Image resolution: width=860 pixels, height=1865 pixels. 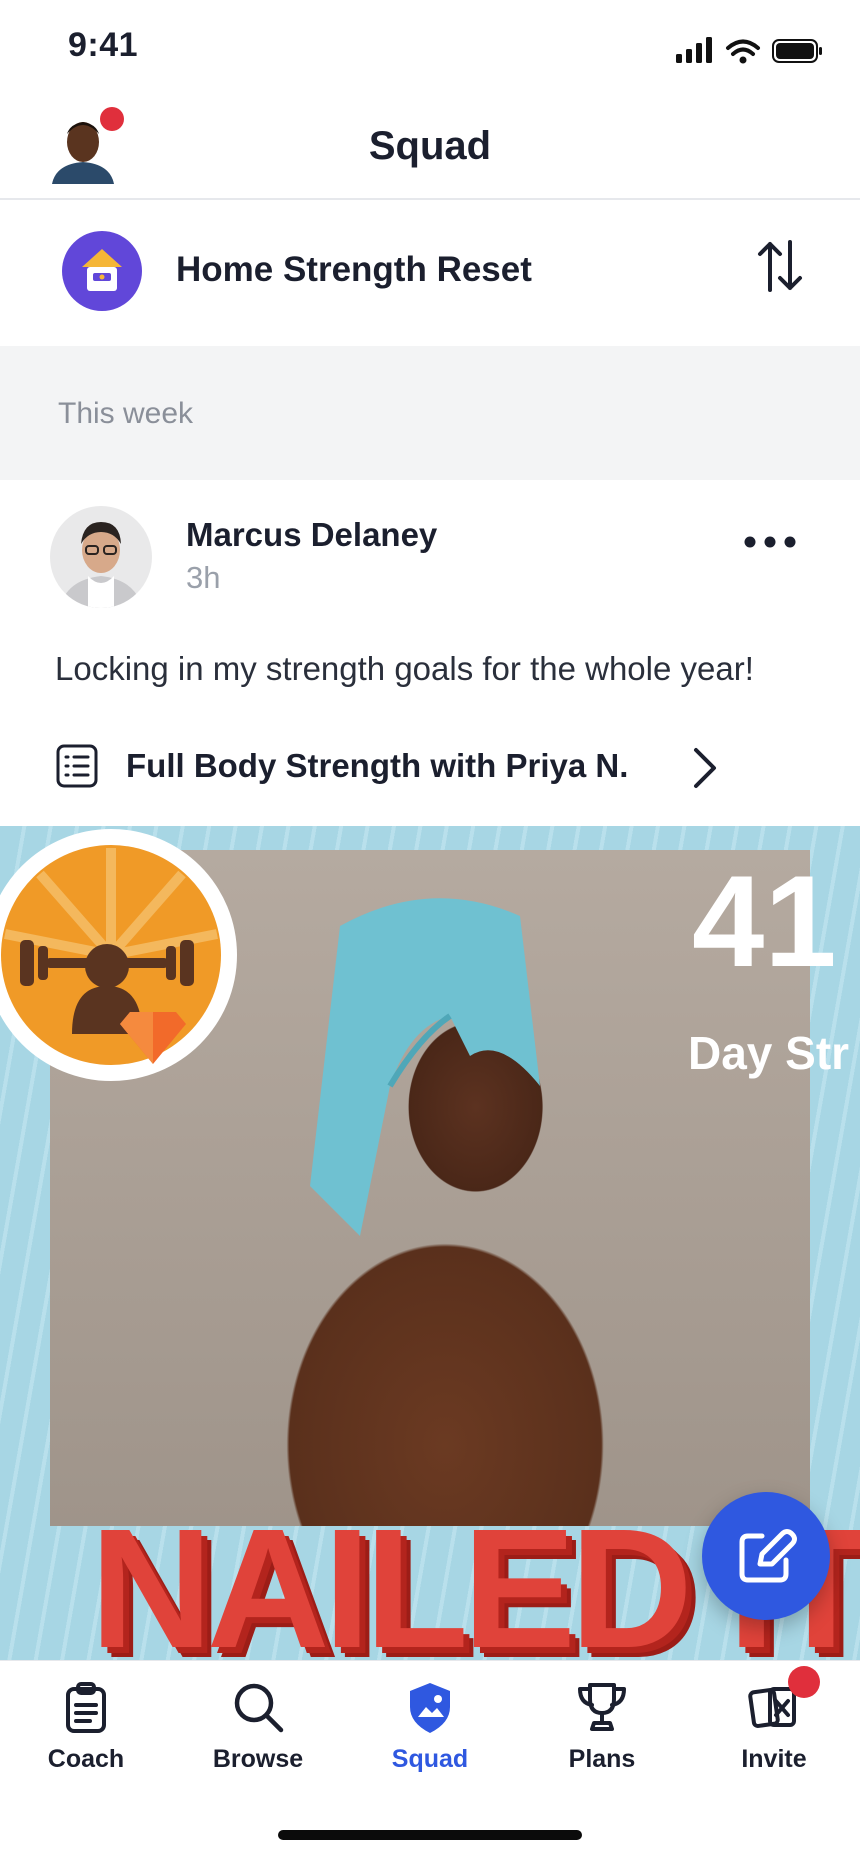 I want to click on tab-invite: Invite, so click(x=774, y=1726).